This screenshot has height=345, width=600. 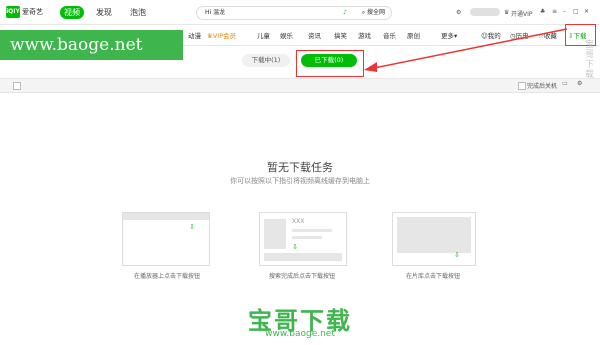 What do you see at coordinates (542, 86) in the screenshot?
I see `shutdown-label: 完成后关机` at bounding box center [542, 86].